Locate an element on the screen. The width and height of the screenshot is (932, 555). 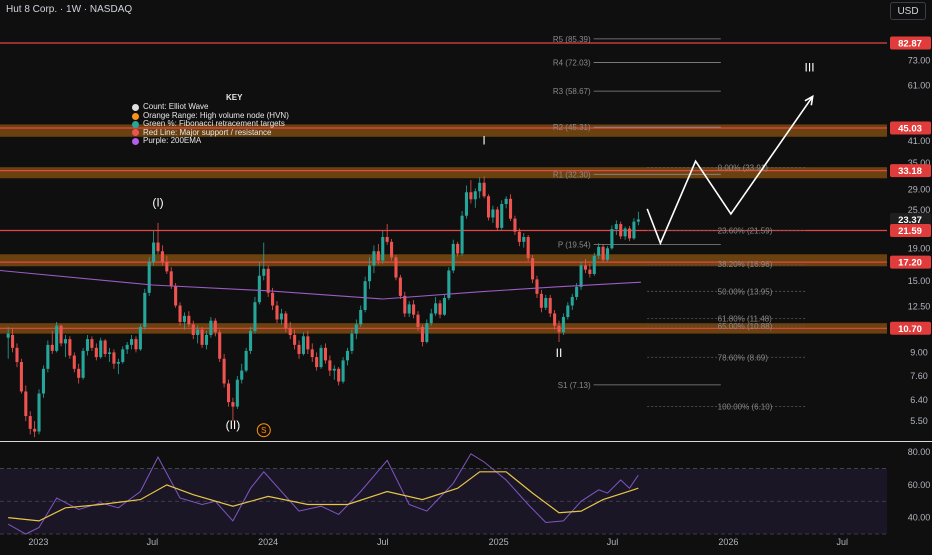
wave-label: II is located at coordinates (559, 353).